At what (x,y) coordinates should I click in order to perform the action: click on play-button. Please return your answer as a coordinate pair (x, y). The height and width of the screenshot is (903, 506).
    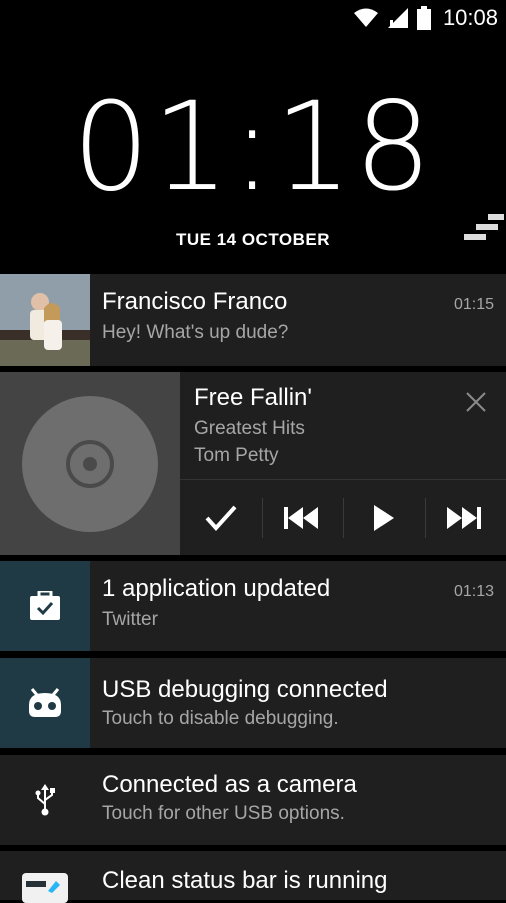
    Looking at the image, I should click on (384, 517).